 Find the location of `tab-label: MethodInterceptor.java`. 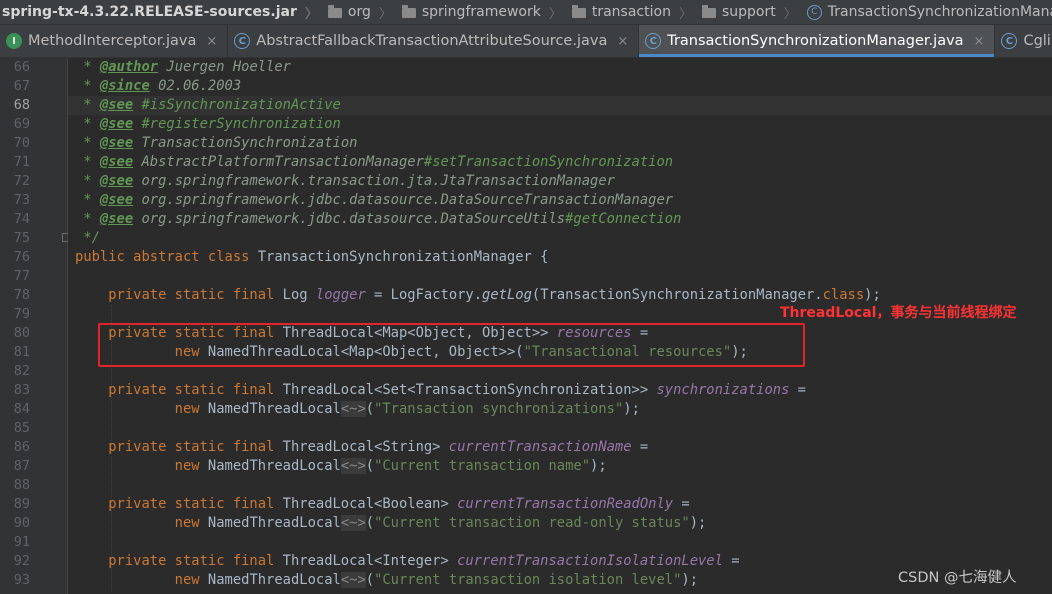

tab-label: MethodInterceptor.java is located at coordinates (112, 41).